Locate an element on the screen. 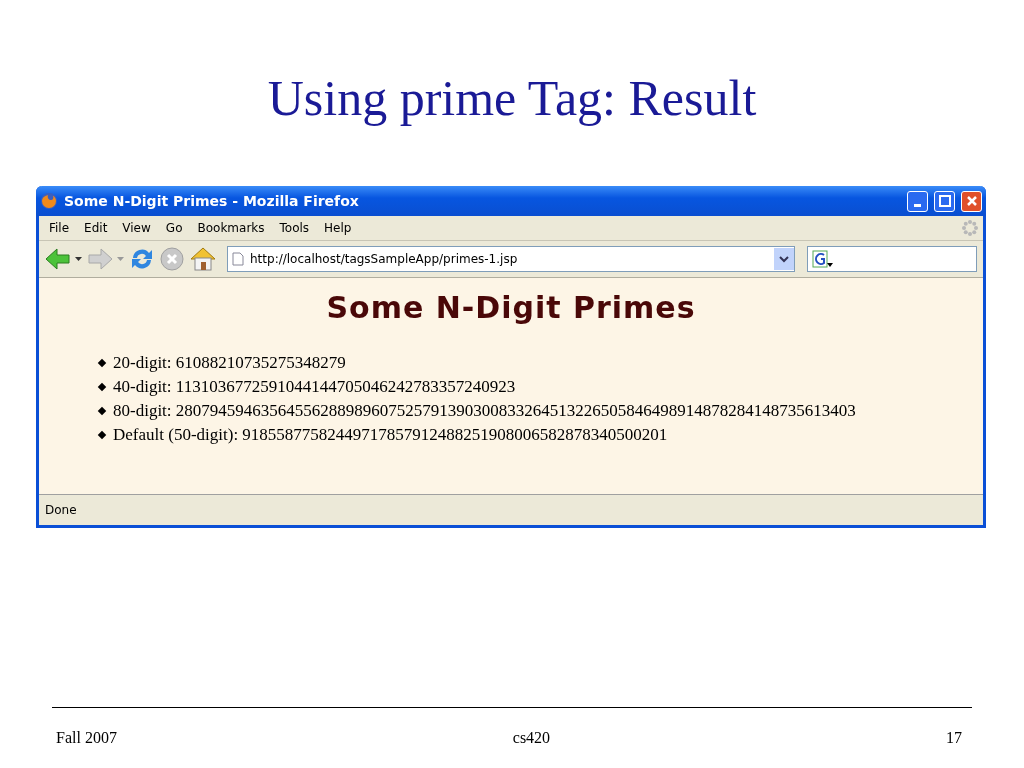  list-item-text: 20-digit: 61088210735275348279 is located at coordinates (229, 363).